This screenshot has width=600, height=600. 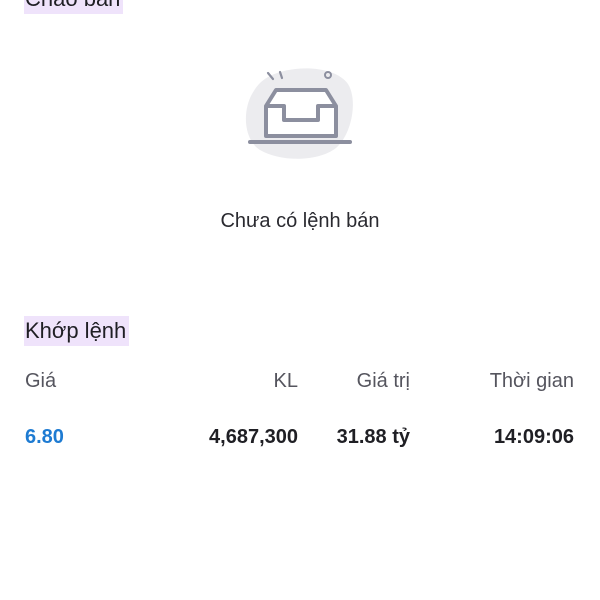 What do you see at coordinates (531, 381) in the screenshot?
I see `header-time: Thời gian` at bounding box center [531, 381].